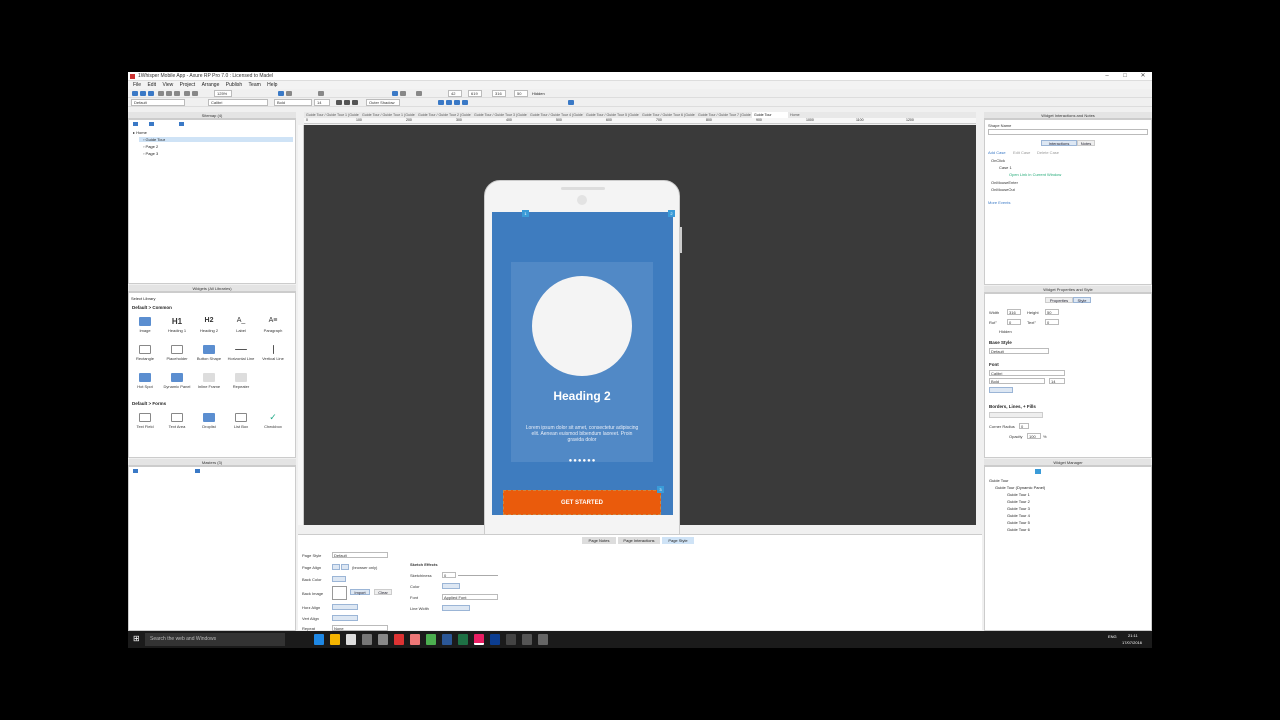 This screenshot has width=1280, height=720. What do you see at coordinates (321, 93) in the screenshot?
I see `group-icon` at bounding box center [321, 93].